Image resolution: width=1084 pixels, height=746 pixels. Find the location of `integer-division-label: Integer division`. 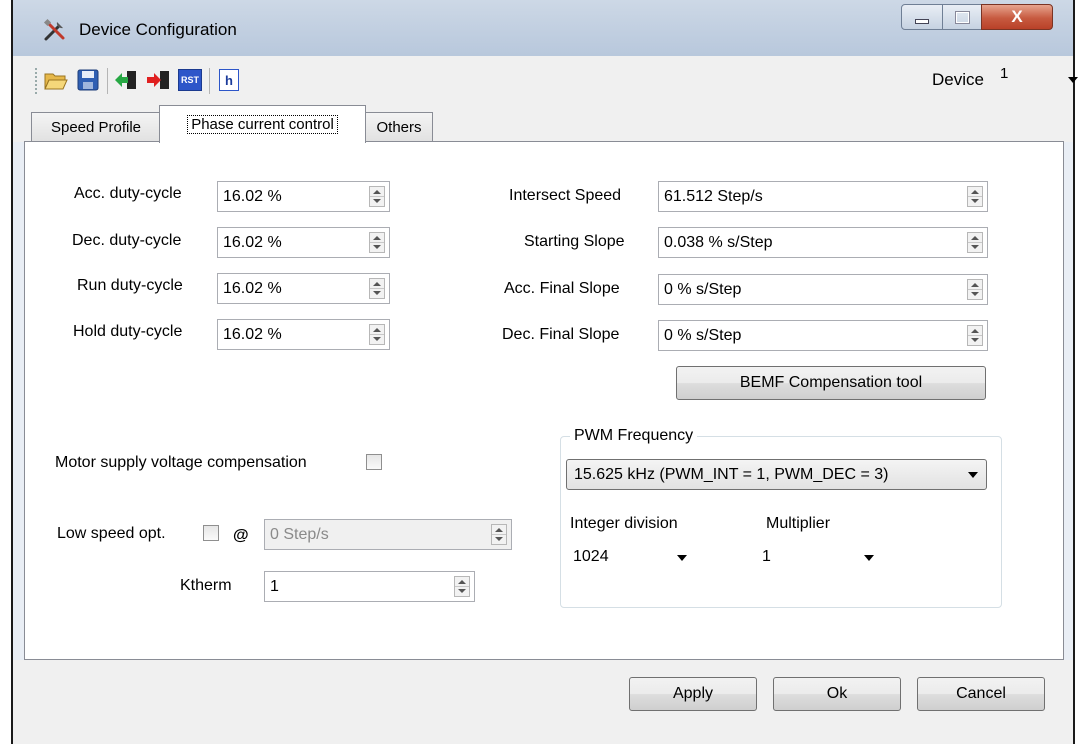

integer-division-label: Integer division is located at coordinates (624, 523).